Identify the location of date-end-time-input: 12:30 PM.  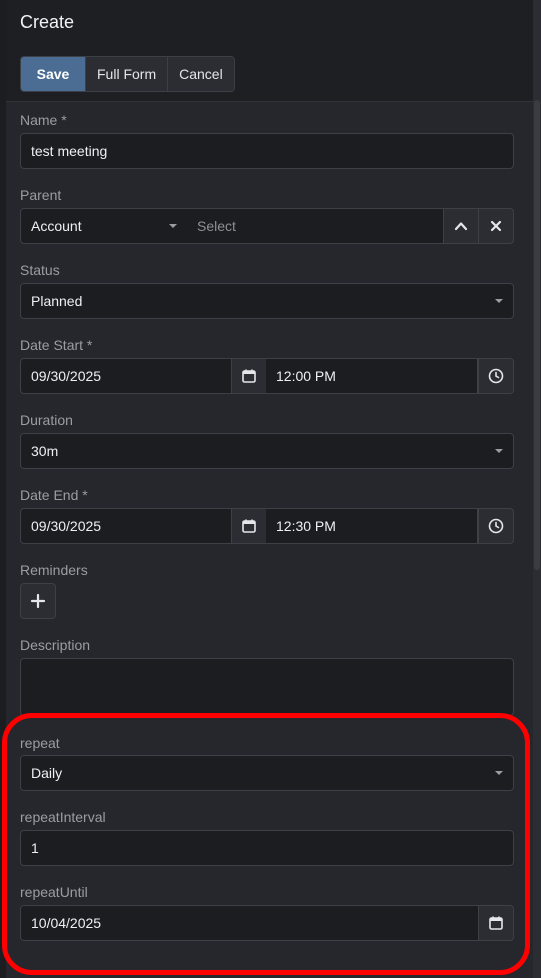
(372, 526).